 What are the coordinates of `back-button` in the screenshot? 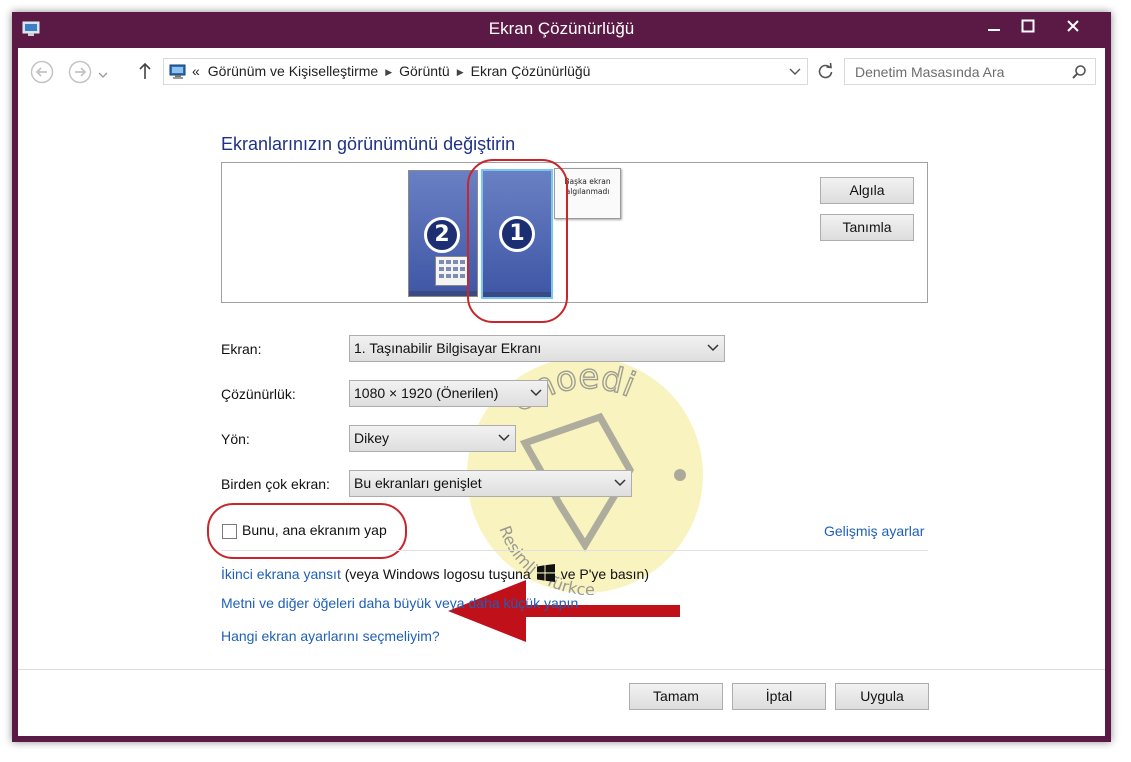 It's located at (42, 72).